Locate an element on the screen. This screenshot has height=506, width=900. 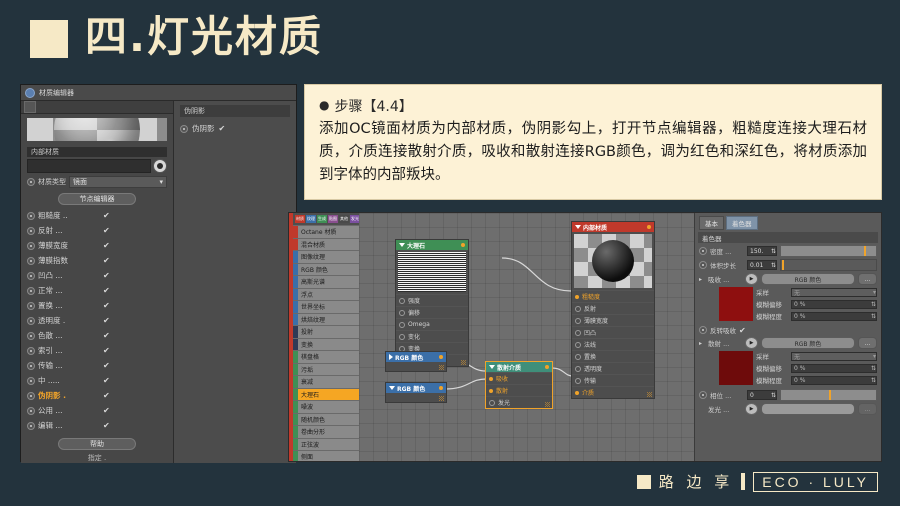
property-row: 置换 ... ✔ is located at coordinates (97, 305).